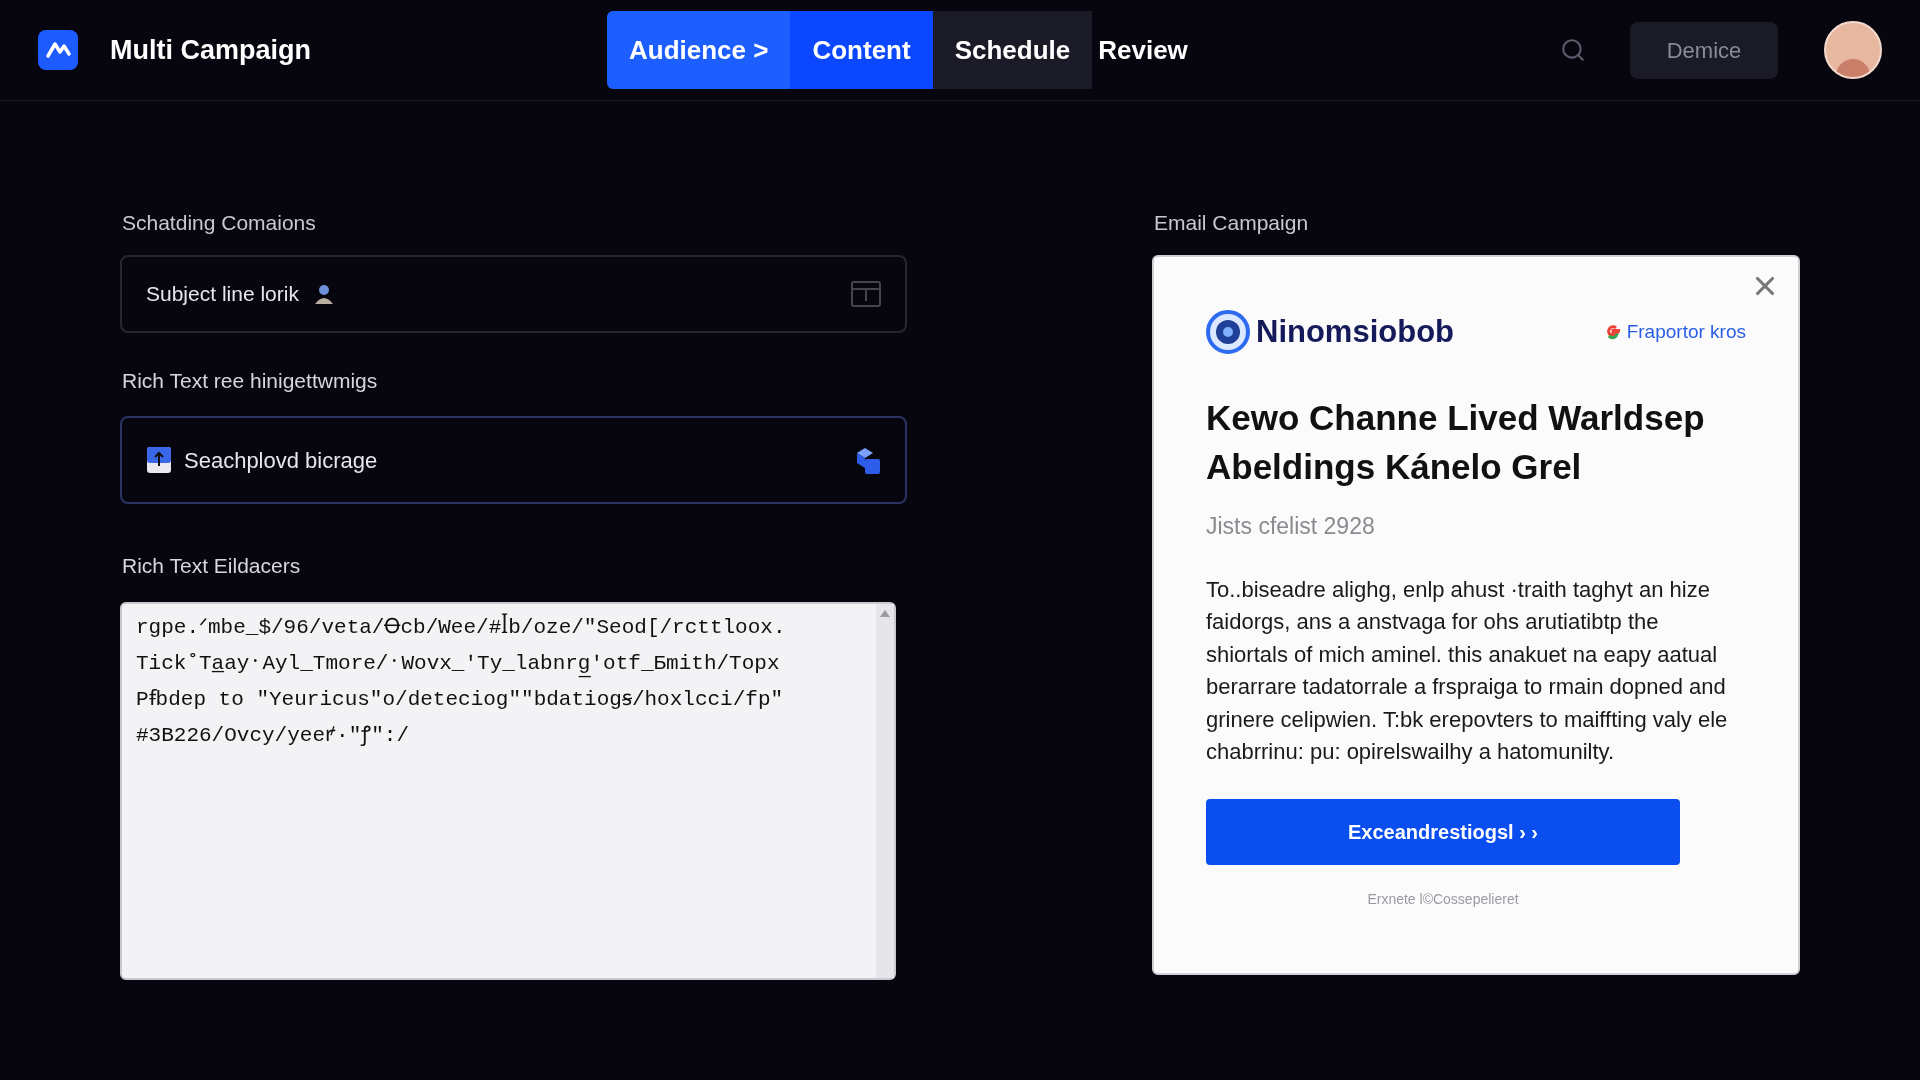 The image size is (1920, 1080). I want to click on code-line: #3B226/Ovcy/yeeꝵ·"ꝭ":/, so click(273, 735).